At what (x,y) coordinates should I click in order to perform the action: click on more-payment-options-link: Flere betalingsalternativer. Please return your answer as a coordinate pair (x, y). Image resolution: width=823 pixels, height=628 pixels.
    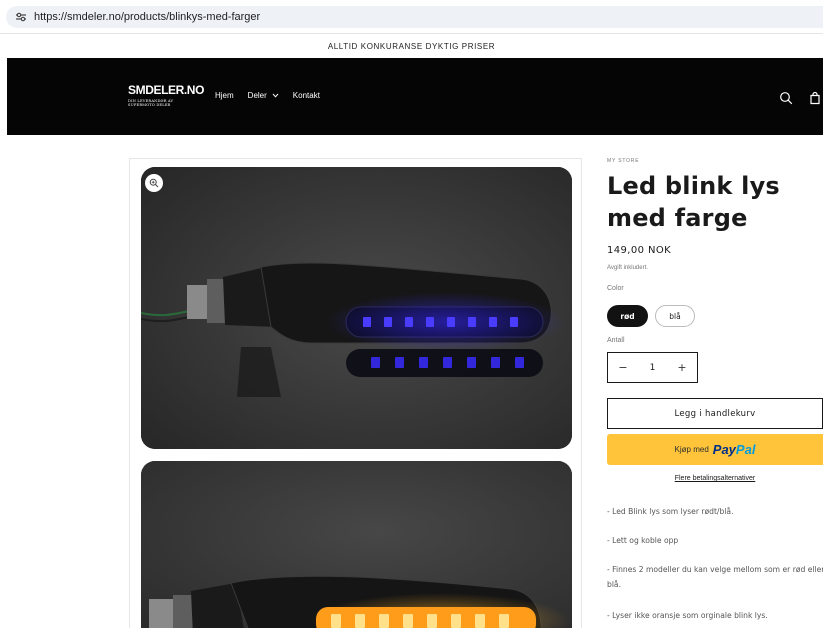
    Looking at the image, I should click on (715, 478).